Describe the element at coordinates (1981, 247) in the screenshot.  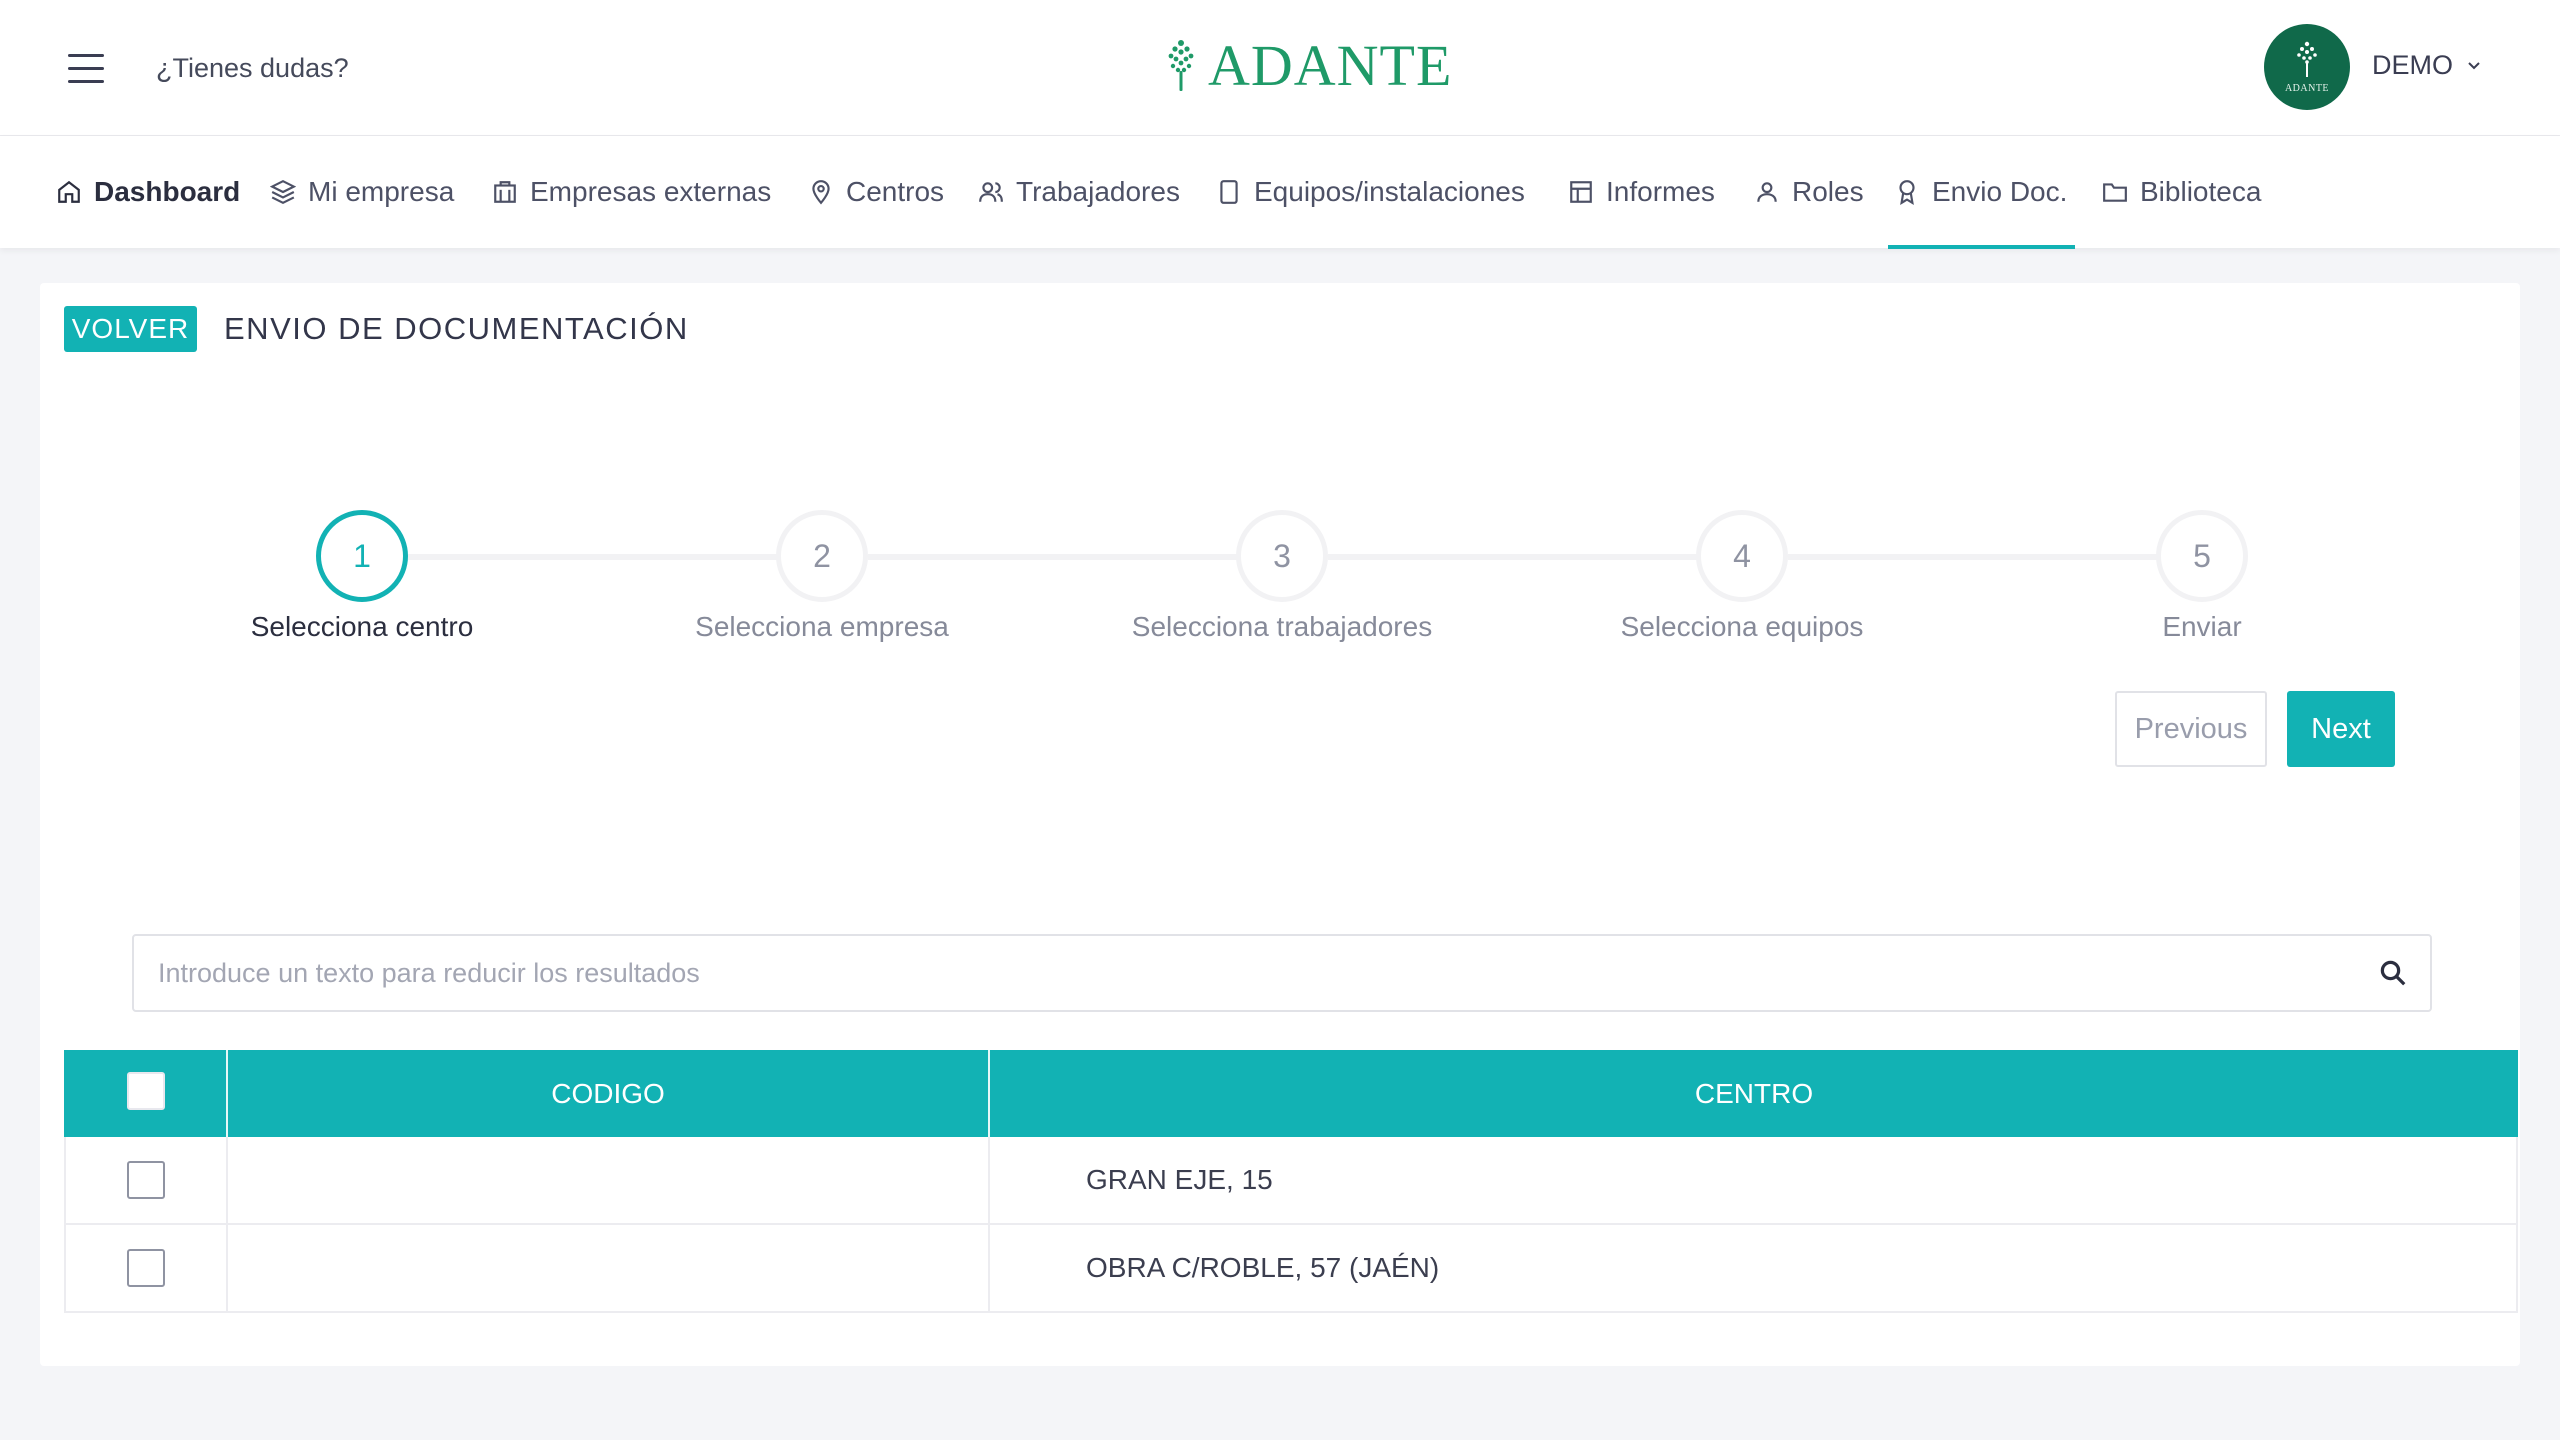
I see `active-tab-indicator` at that location.